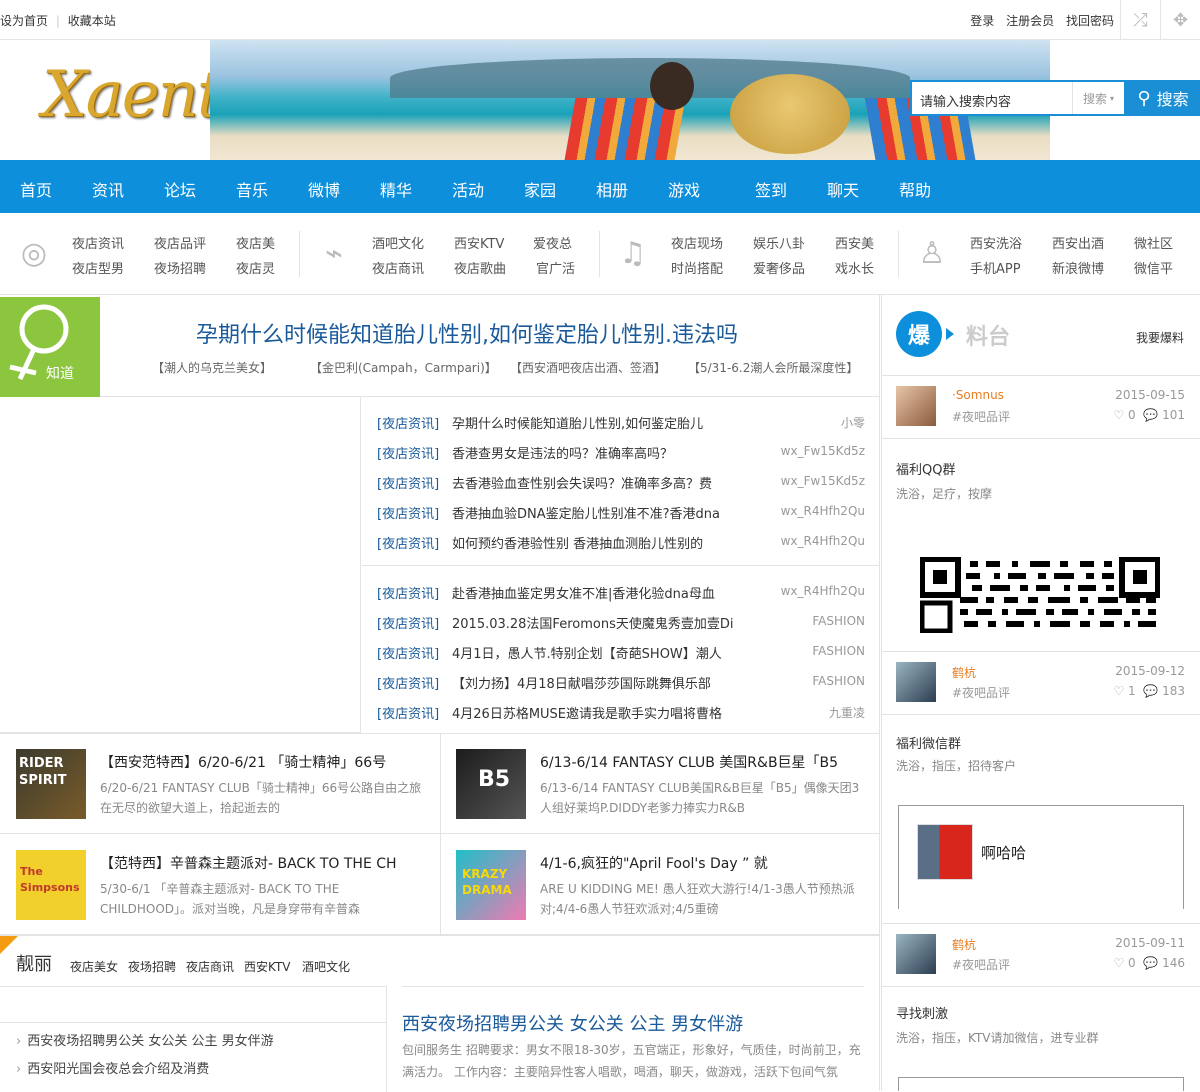 Image resolution: width=1200 pixels, height=1092 pixels. I want to click on subnav-link: 夜店灵, so click(255, 267).